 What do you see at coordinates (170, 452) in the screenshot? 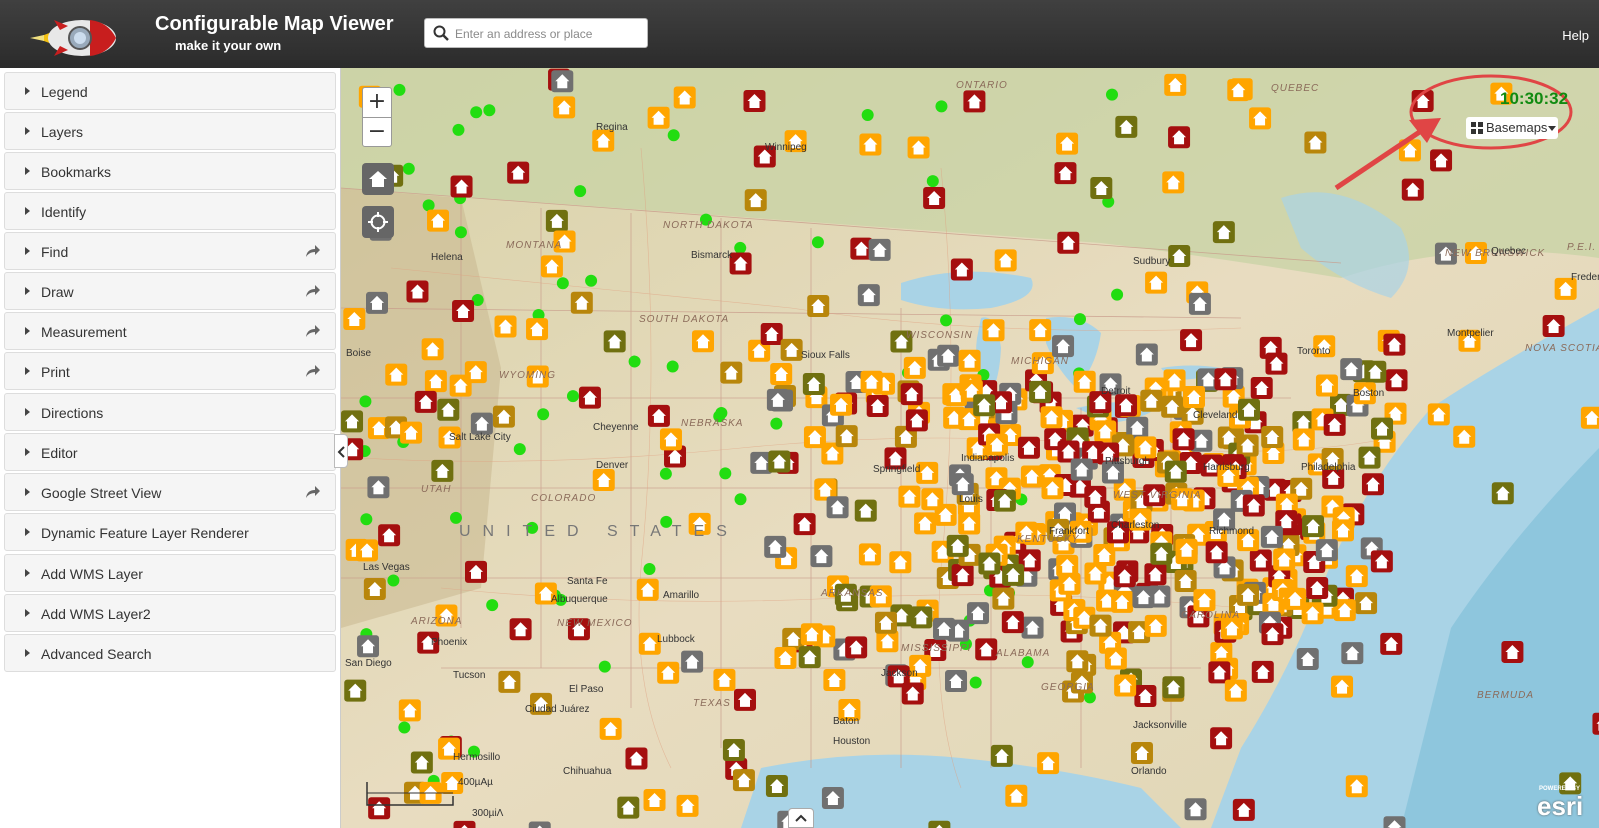
I see `sidebar-item-editor: Editor` at bounding box center [170, 452].